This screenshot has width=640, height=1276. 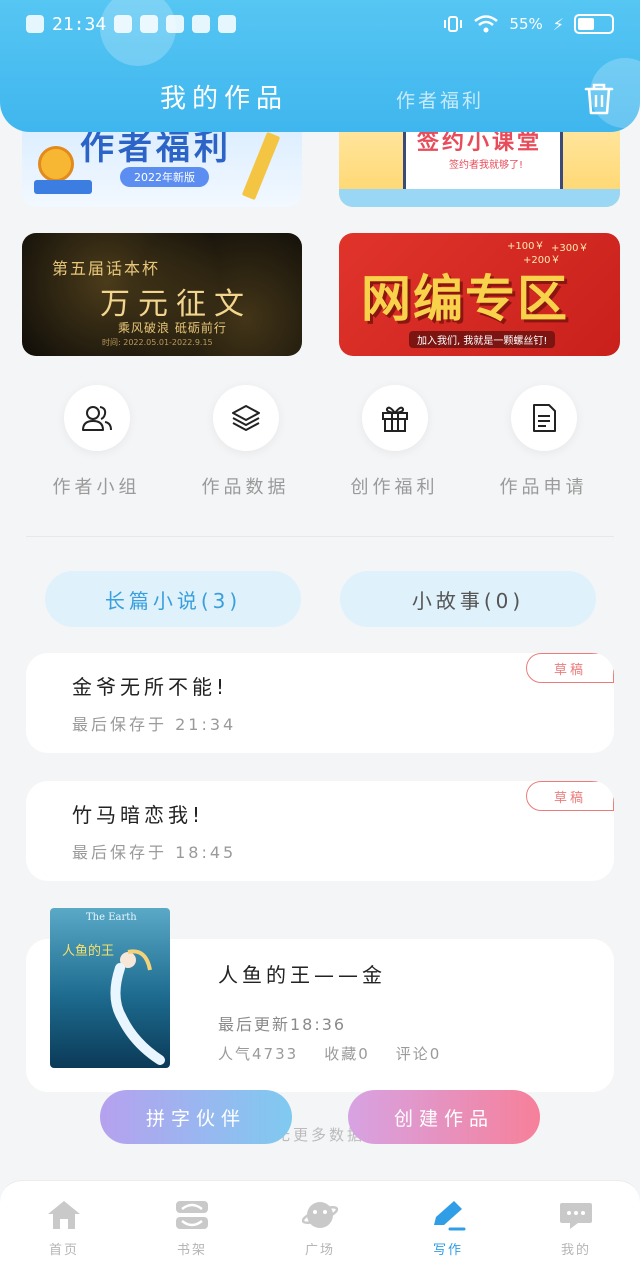 What do you see at coordinates (486, 24) in the screenshot?
I see `wifi-icon` at bounding box center [486, 24].